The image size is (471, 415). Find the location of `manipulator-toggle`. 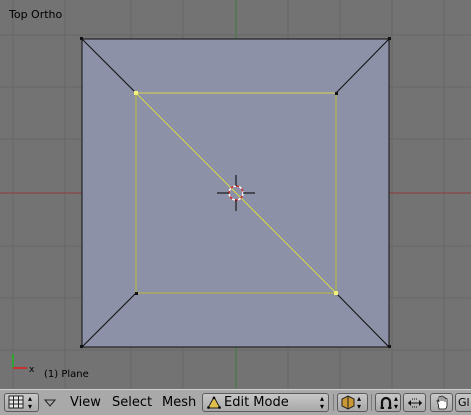

manipulator-toggle is located at coordinates (414, 402).